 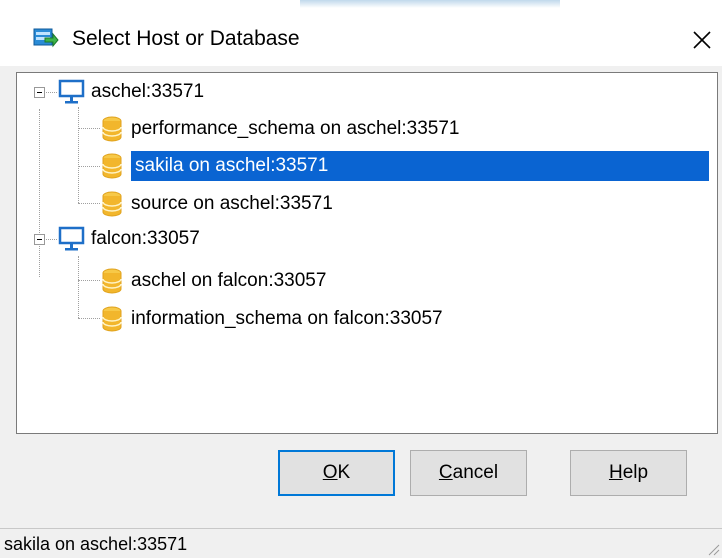 I want to click on tree-item-label: performance_schema on aschel:33571, so click(x=295, y=128).